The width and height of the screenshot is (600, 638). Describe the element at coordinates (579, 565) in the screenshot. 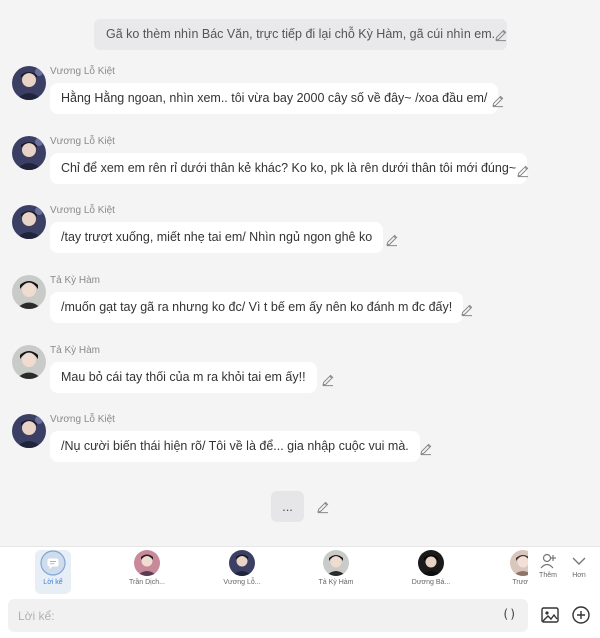

I see `more-button: Hơn` at that location.